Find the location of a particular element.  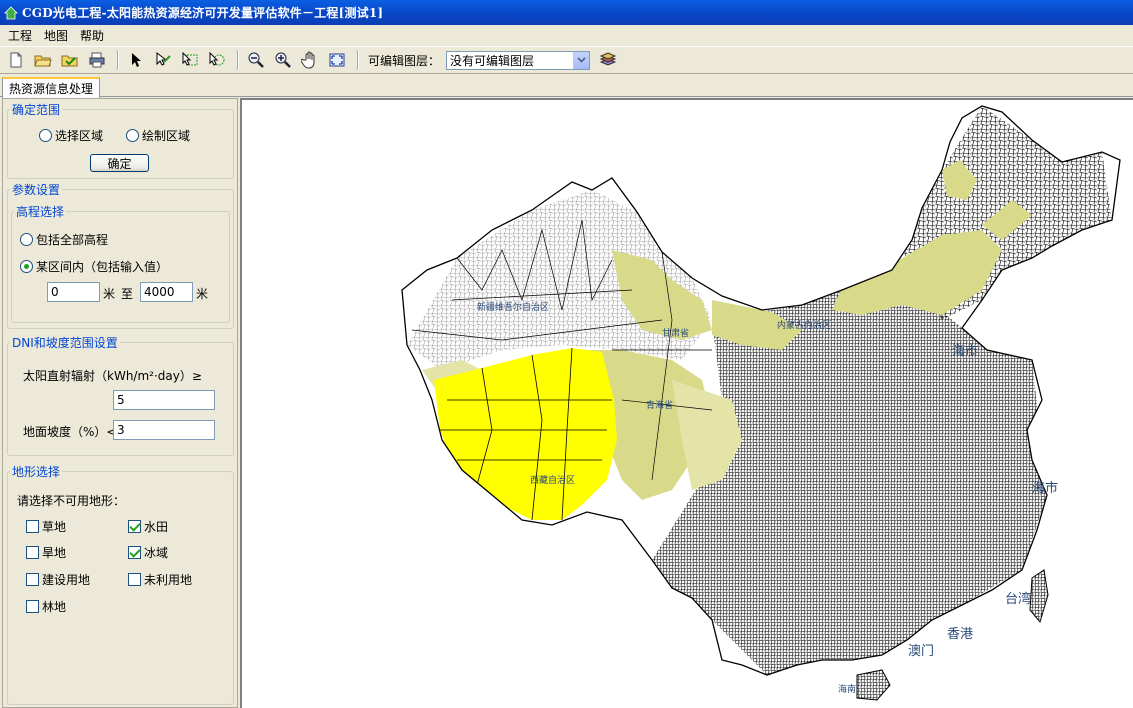

elevation-legend: 高程选择 is located at coordinates (40, 212).